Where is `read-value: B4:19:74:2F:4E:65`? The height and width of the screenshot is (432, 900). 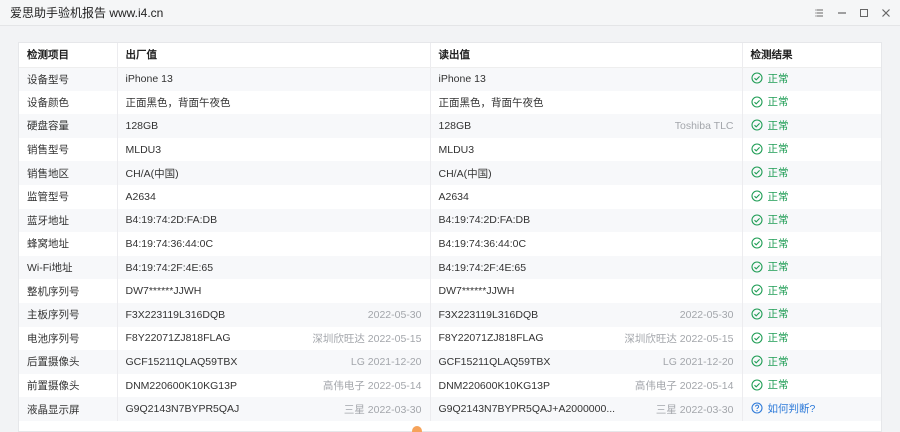
read-value: B4:19:74:2F:4E:65 is located at coordinates (482, 267).